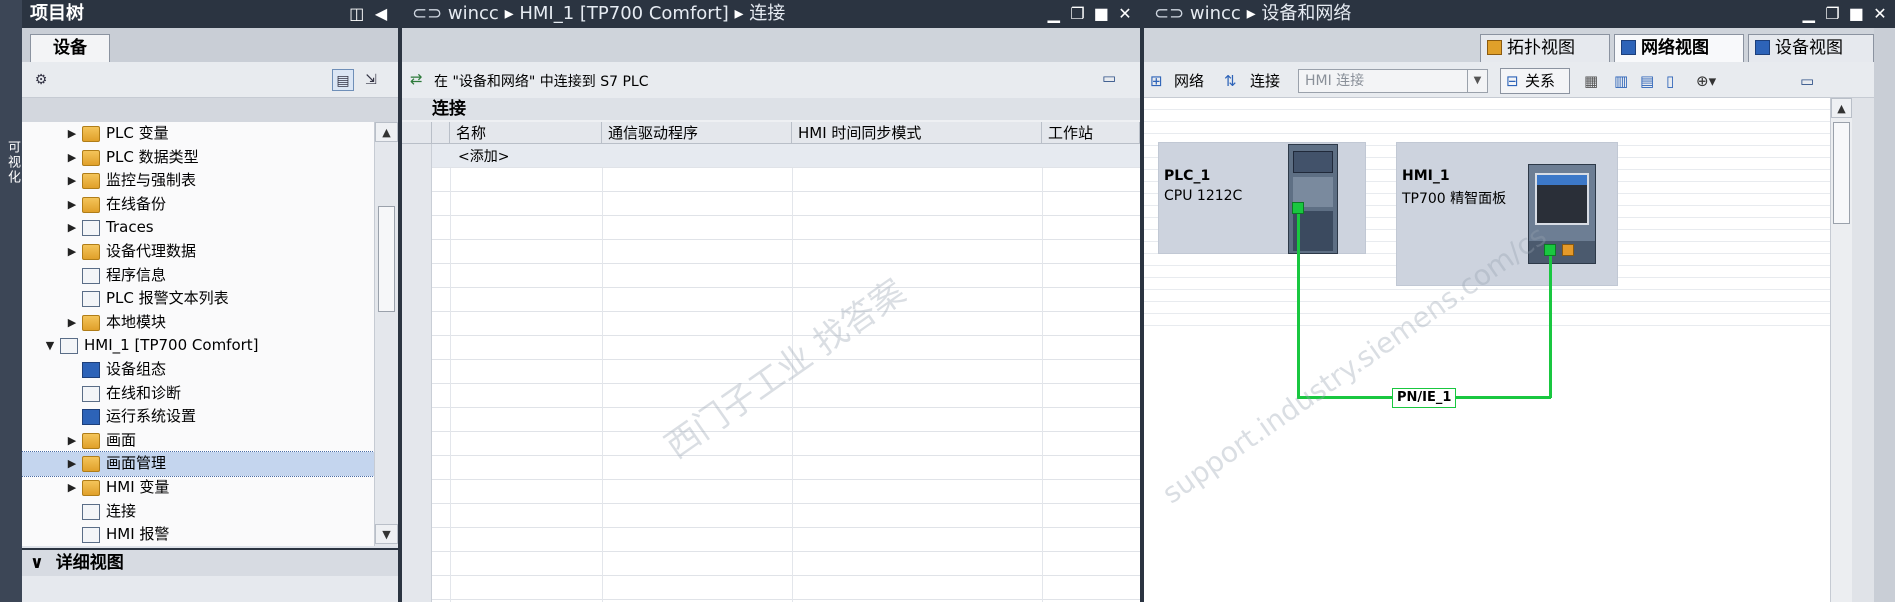  Describe the element at coordinates (623, 13) in the screenshot. I see `breadcrumb-device: HMI_1 [TP700 Comfort]` at that location.